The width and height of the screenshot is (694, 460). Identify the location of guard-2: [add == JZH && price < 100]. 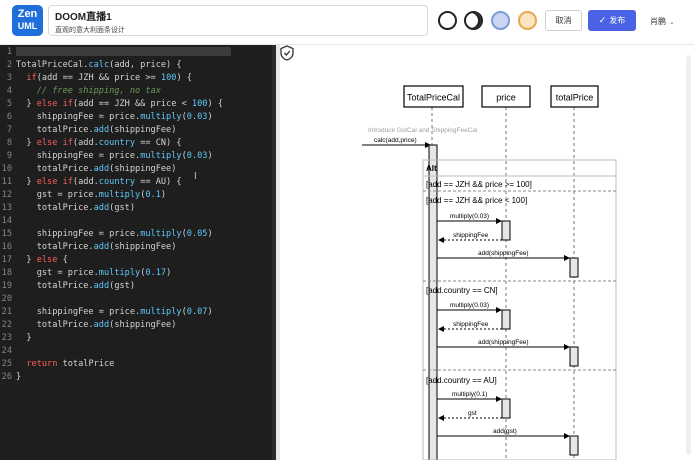
(476, 200).